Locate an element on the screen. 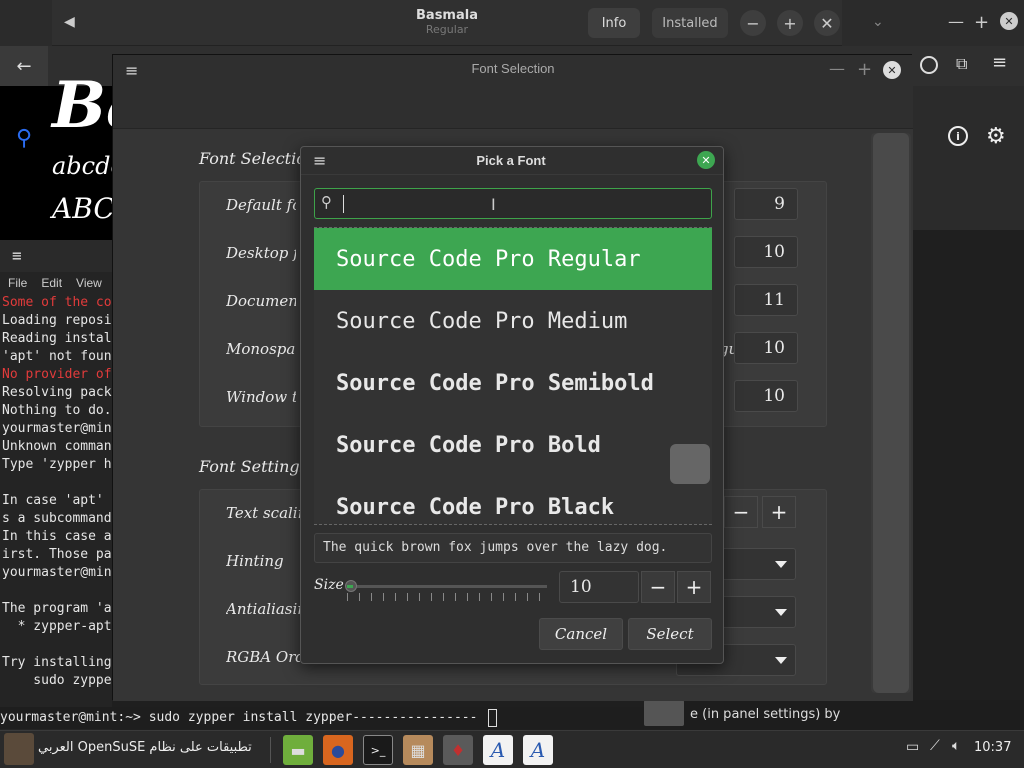 This screenshot has width=1024, height=768. font-list-item: Source Code Pro Black is located at coordinates (513, 500).